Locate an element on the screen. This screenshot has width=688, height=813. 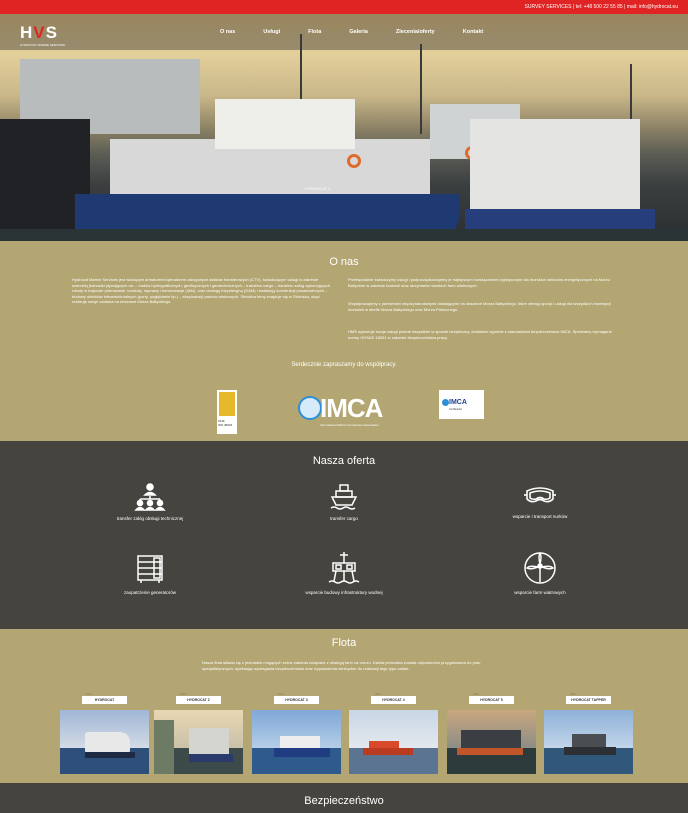
nav-item-flota: Flota is located at coordinates (314, 32).